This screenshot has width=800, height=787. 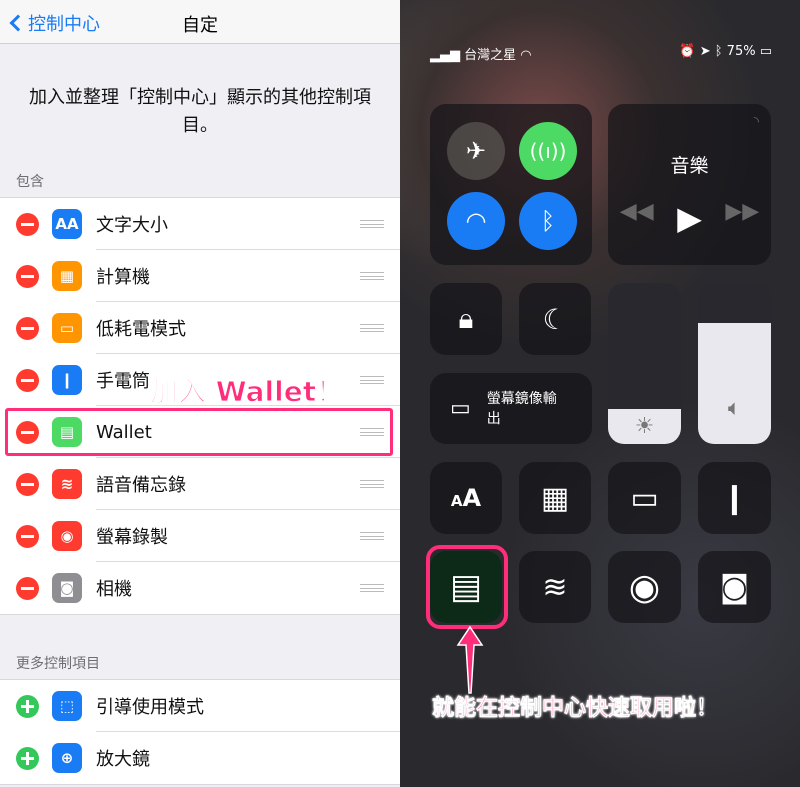 I want to click on bluetooth-icon: ᛒ, so click(x=548, y=221).